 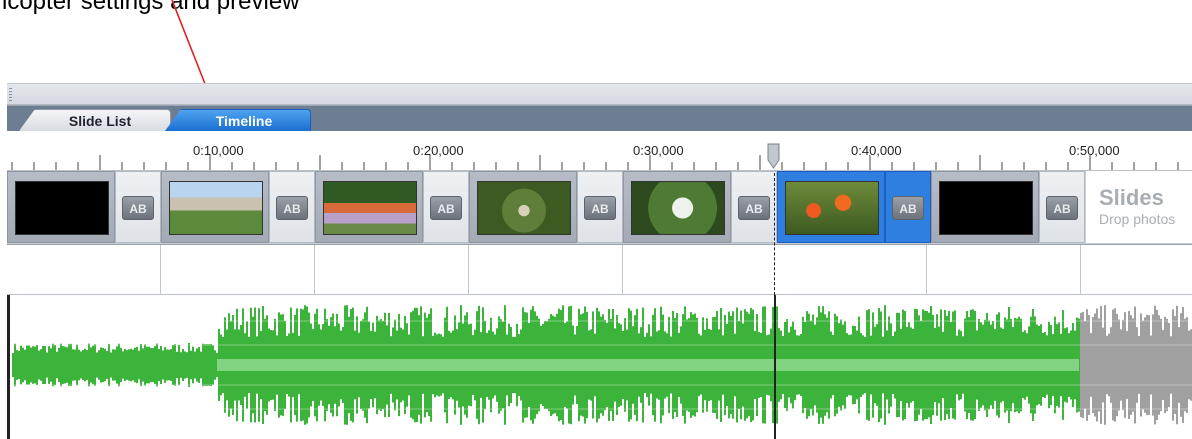 I want to click on ruler-label: 0:30,000, so click(x=658, y=150).